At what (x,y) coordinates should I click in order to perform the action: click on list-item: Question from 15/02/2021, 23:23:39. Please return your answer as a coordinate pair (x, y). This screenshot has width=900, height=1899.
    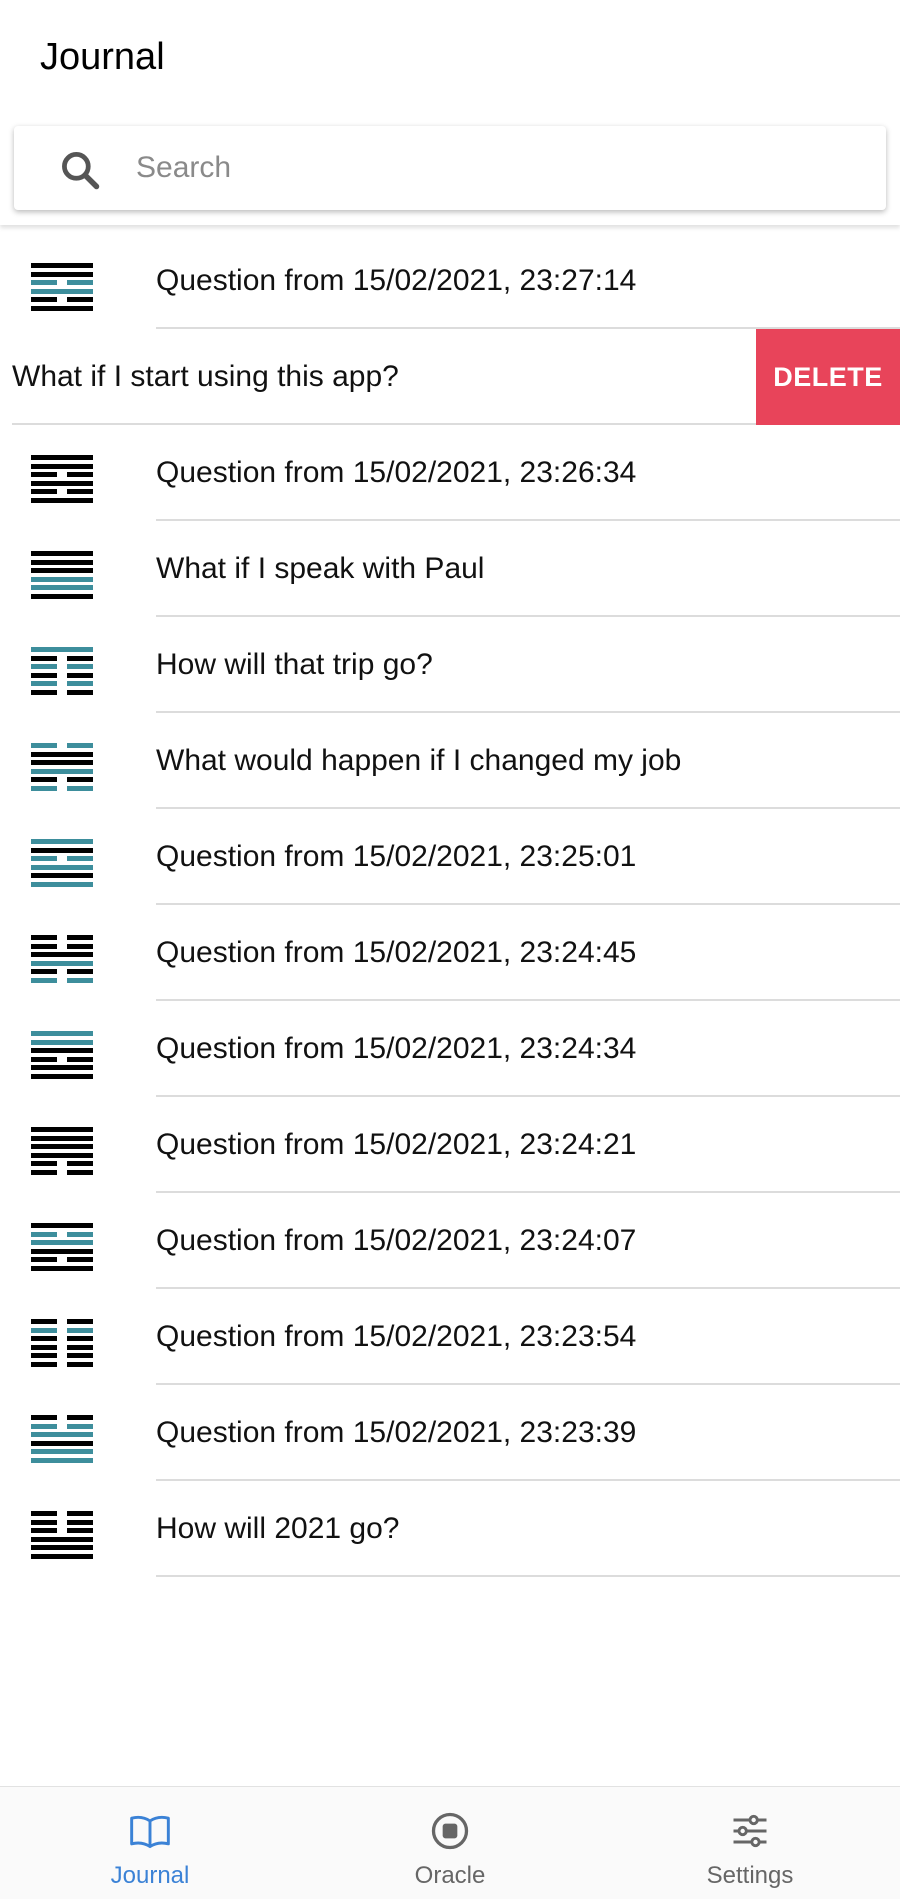
    Looking at the image, I should click on (450, 1433).